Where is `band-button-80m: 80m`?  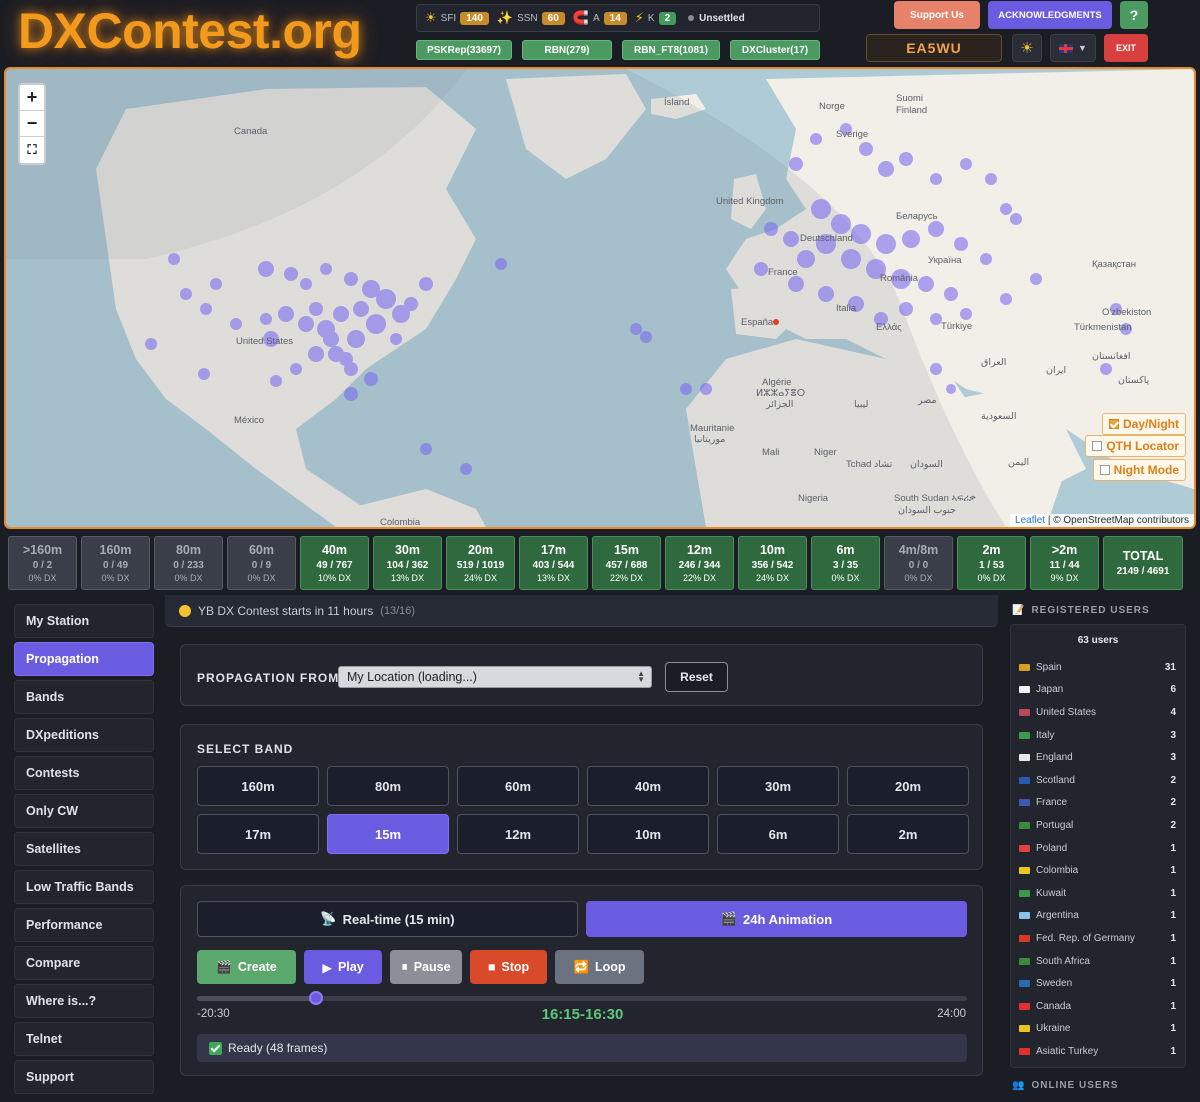 band-button-80m: 80m is located at coordinates (388, 786).